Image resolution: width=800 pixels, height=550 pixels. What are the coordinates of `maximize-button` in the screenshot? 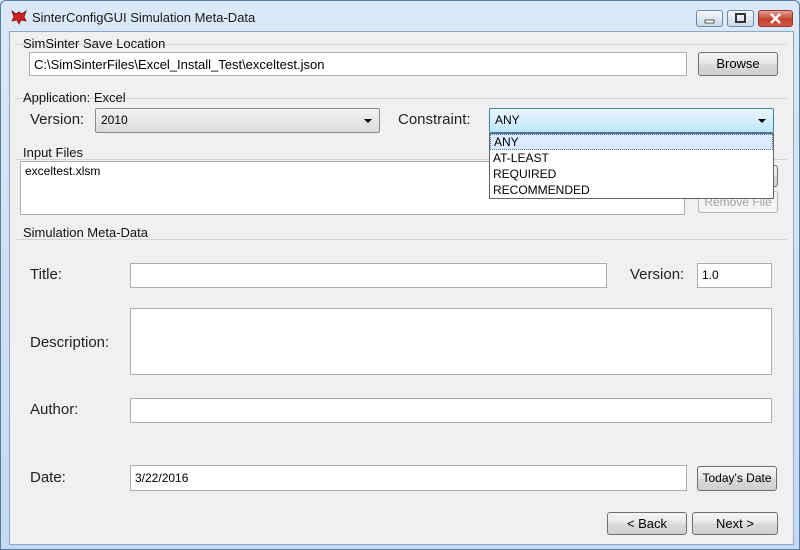 It's located at (740, 18).